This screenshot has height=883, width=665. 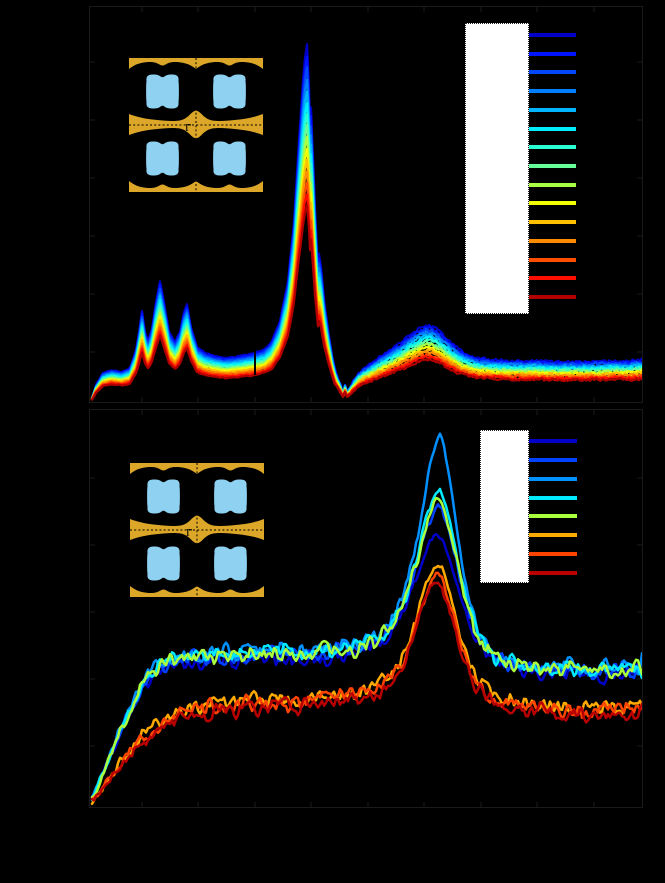 I want to click on fermi-surface-inset-top: Γ, so click(x=196, y=125).